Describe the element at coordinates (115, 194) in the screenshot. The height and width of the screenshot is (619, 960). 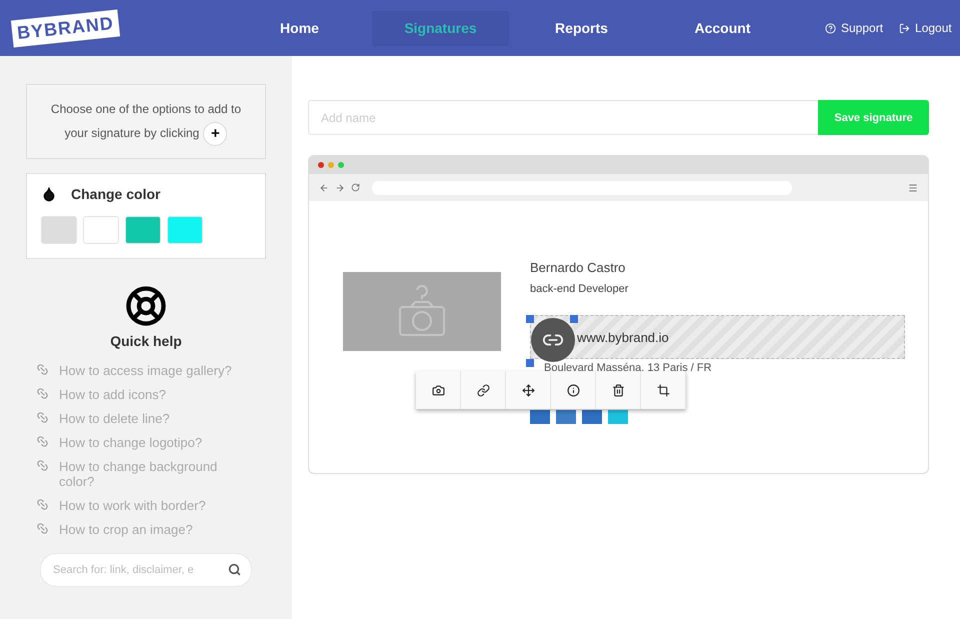
I see `color-title: Change color` at that location.